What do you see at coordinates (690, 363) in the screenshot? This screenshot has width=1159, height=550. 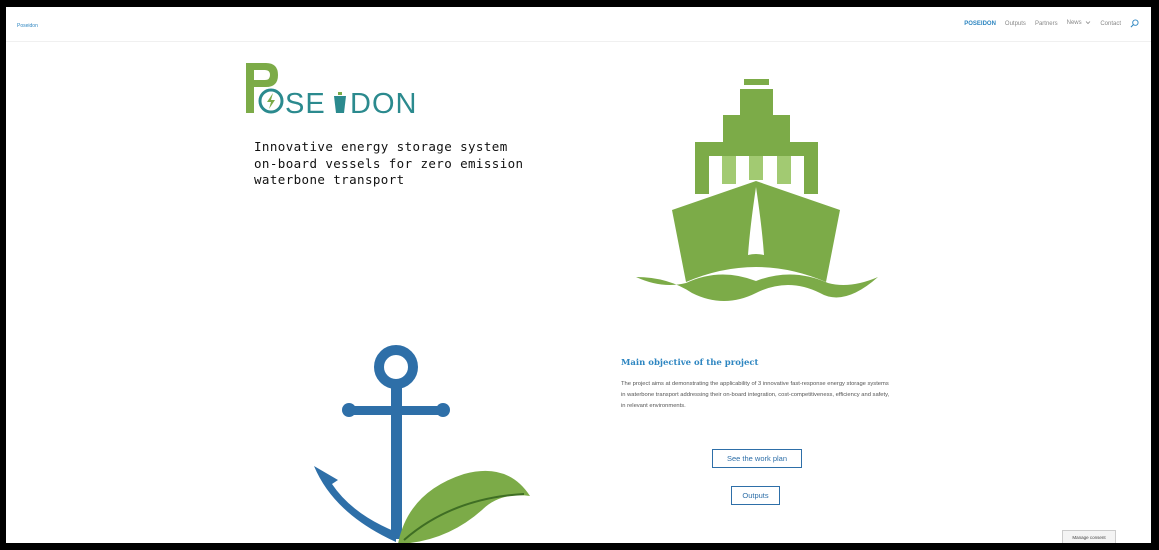 I see `objective-heading: Main objective of the project` at bounding box center [690, 363].